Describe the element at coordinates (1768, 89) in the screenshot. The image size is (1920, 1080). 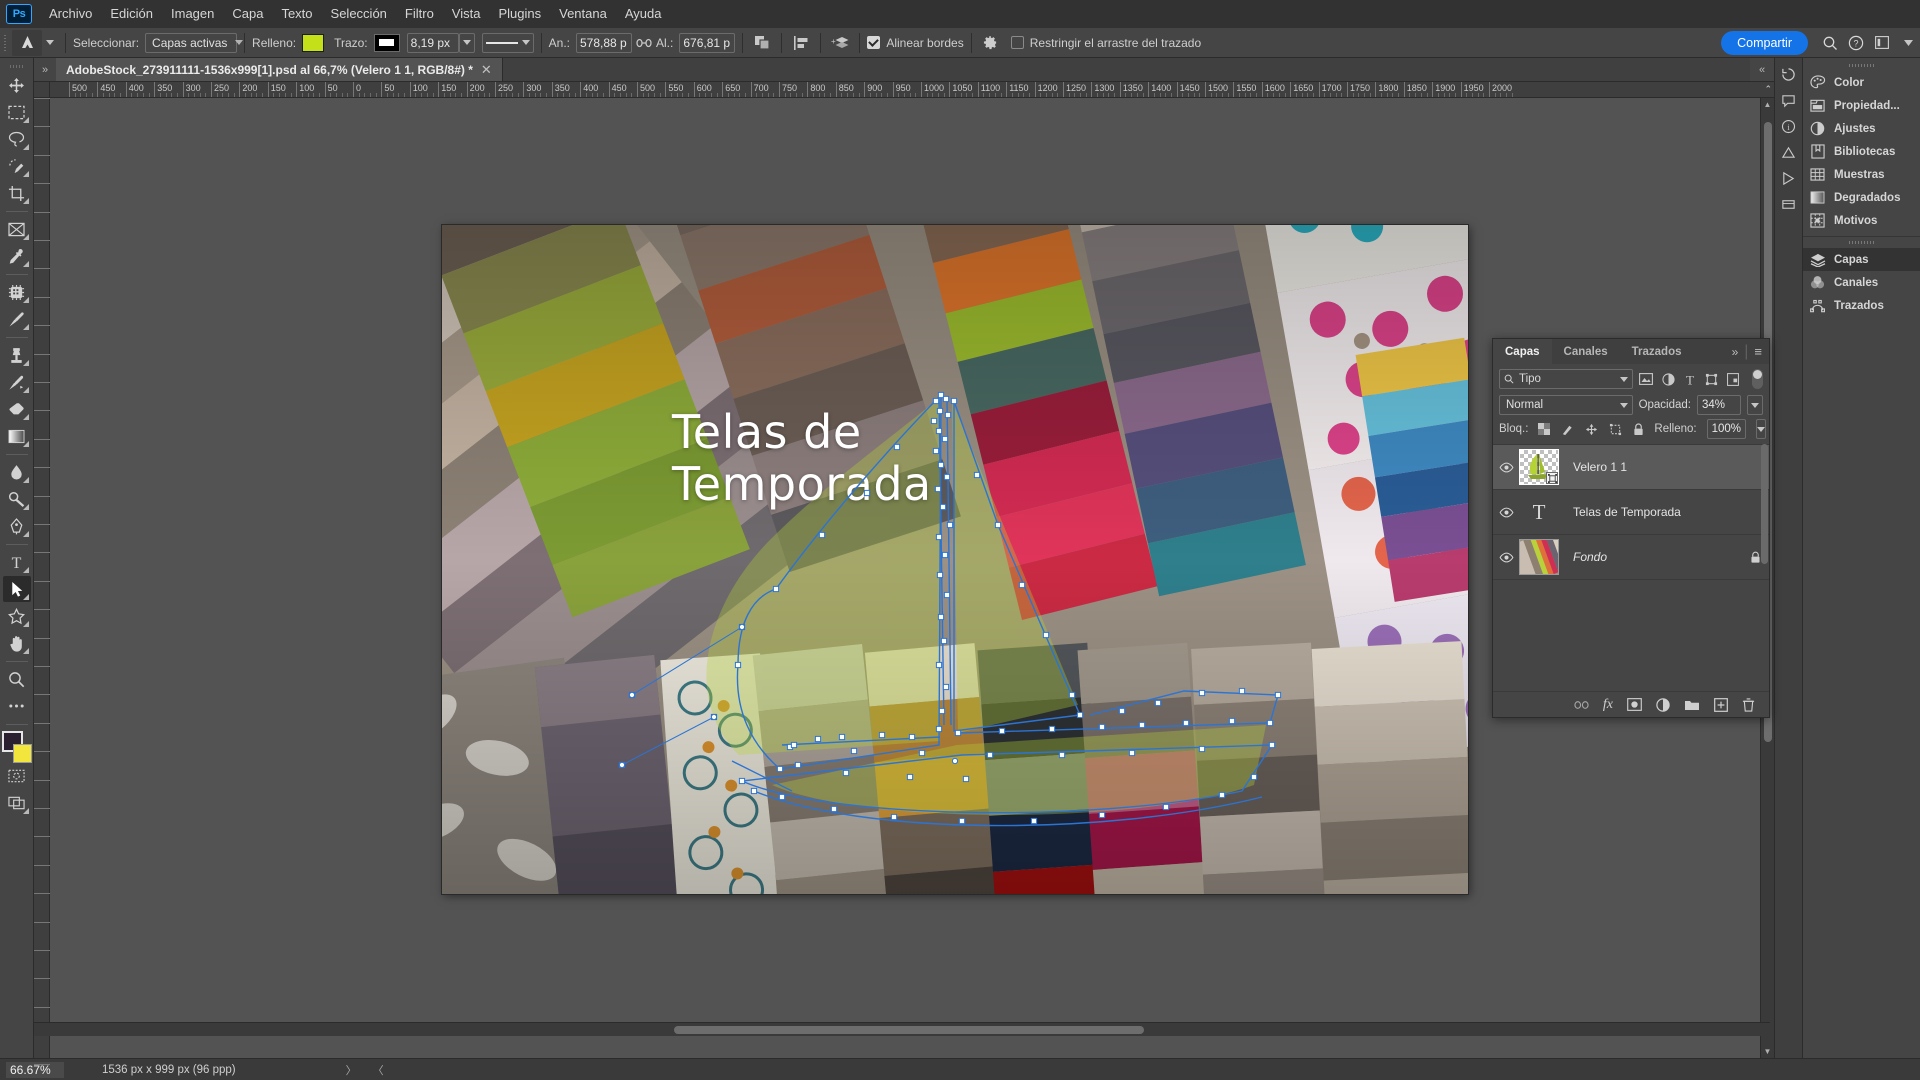
I see `ruler-caret-icon: ⌃` at that location.